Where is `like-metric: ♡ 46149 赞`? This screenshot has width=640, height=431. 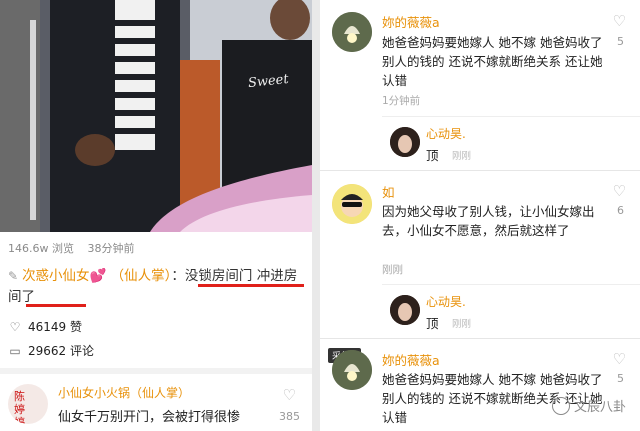 like-metric: ♡ 46149 赞 is located at coordinates (45, 326).